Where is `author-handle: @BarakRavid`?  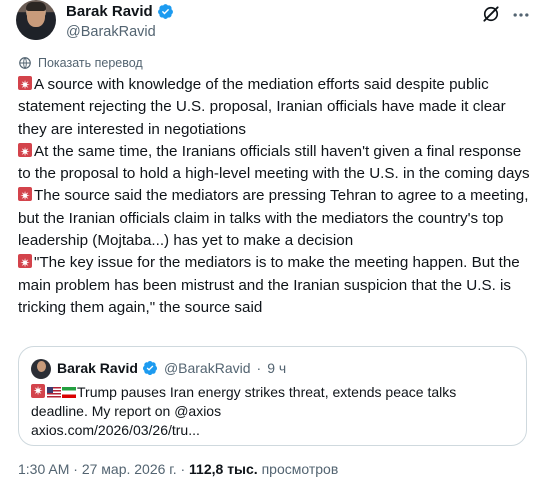 author-handle: @BarakRavid is located at coordinates (111, 32).